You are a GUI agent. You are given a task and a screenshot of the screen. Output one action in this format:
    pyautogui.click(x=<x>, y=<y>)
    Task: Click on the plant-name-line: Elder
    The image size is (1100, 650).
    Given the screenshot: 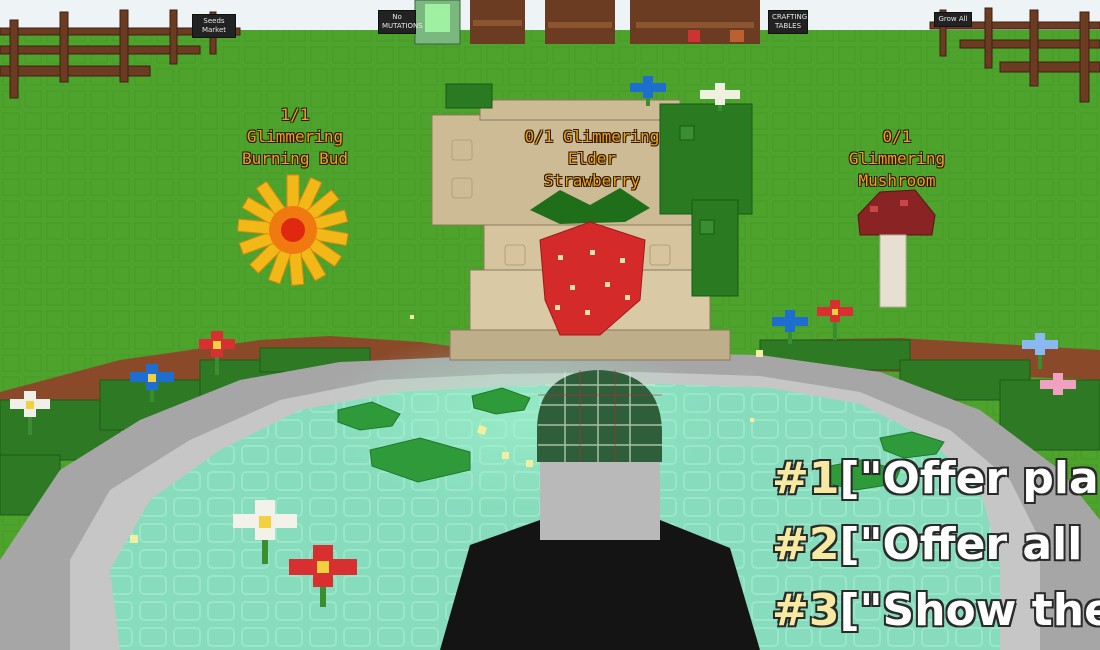 What is the action you would take?
    pyautogui.click(x=592, y=158)
    